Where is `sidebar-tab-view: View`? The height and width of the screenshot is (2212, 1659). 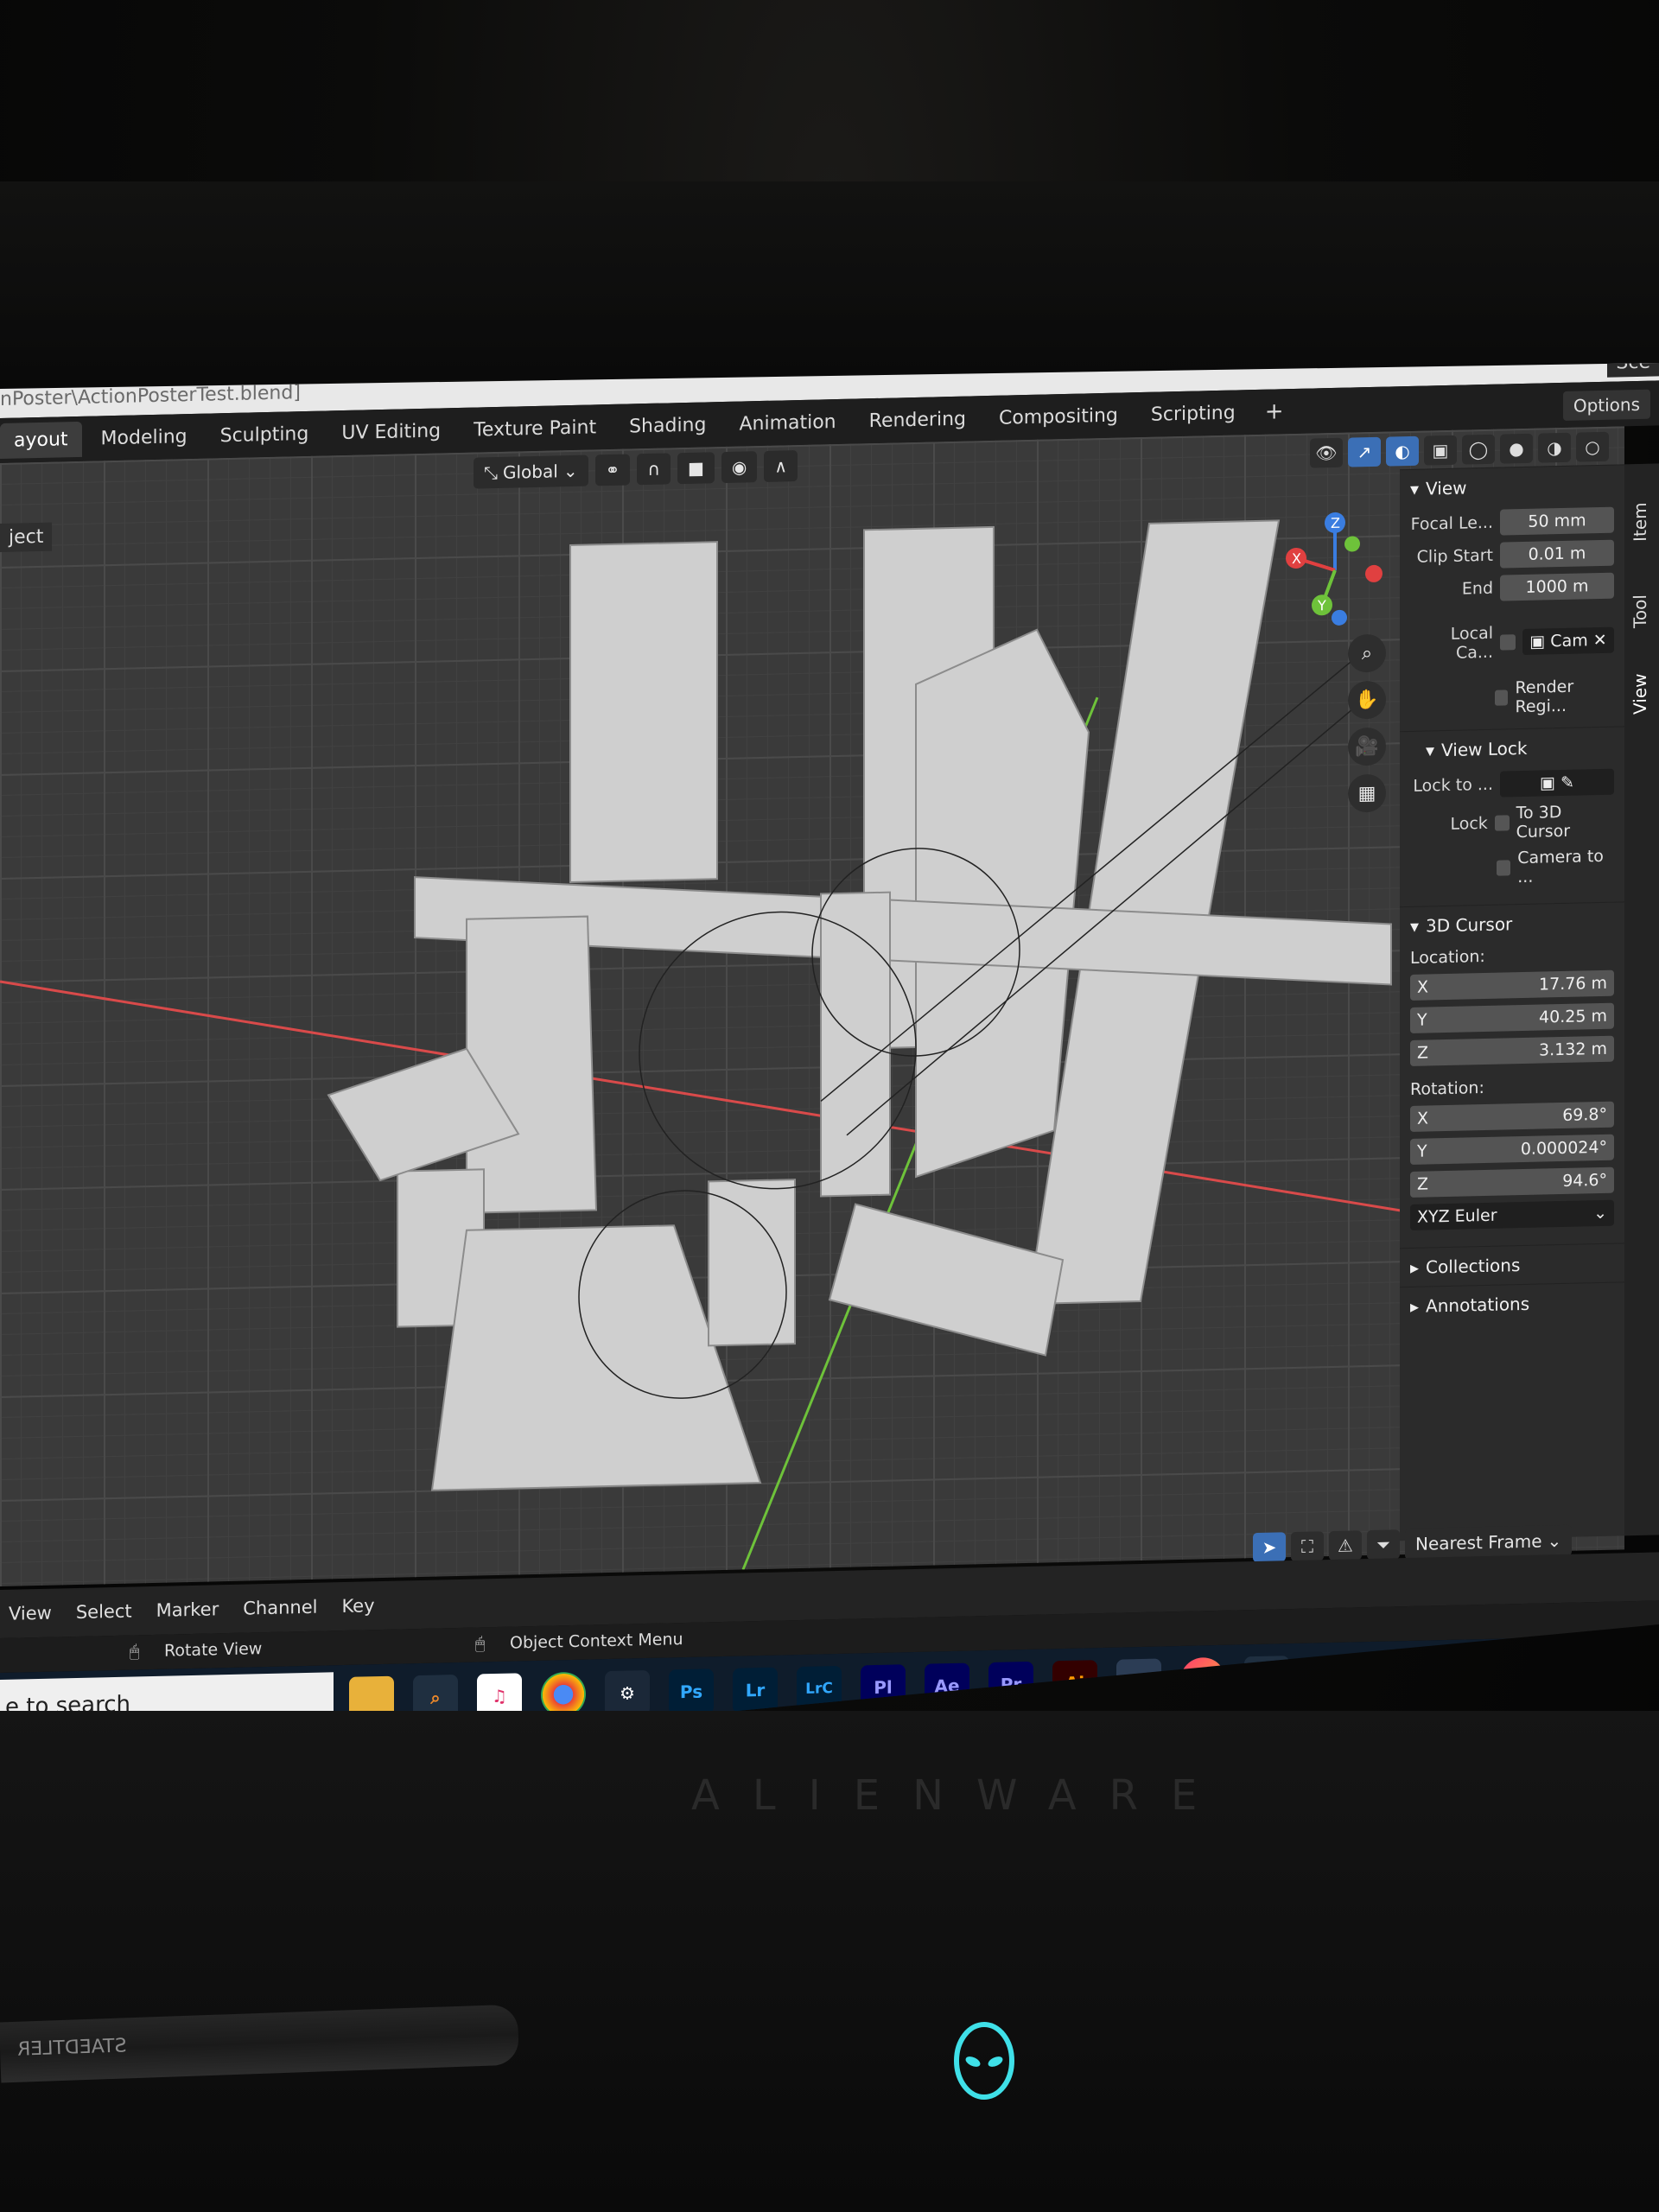
sidebar-tab-view: View is located at coordinates (1640, 694).